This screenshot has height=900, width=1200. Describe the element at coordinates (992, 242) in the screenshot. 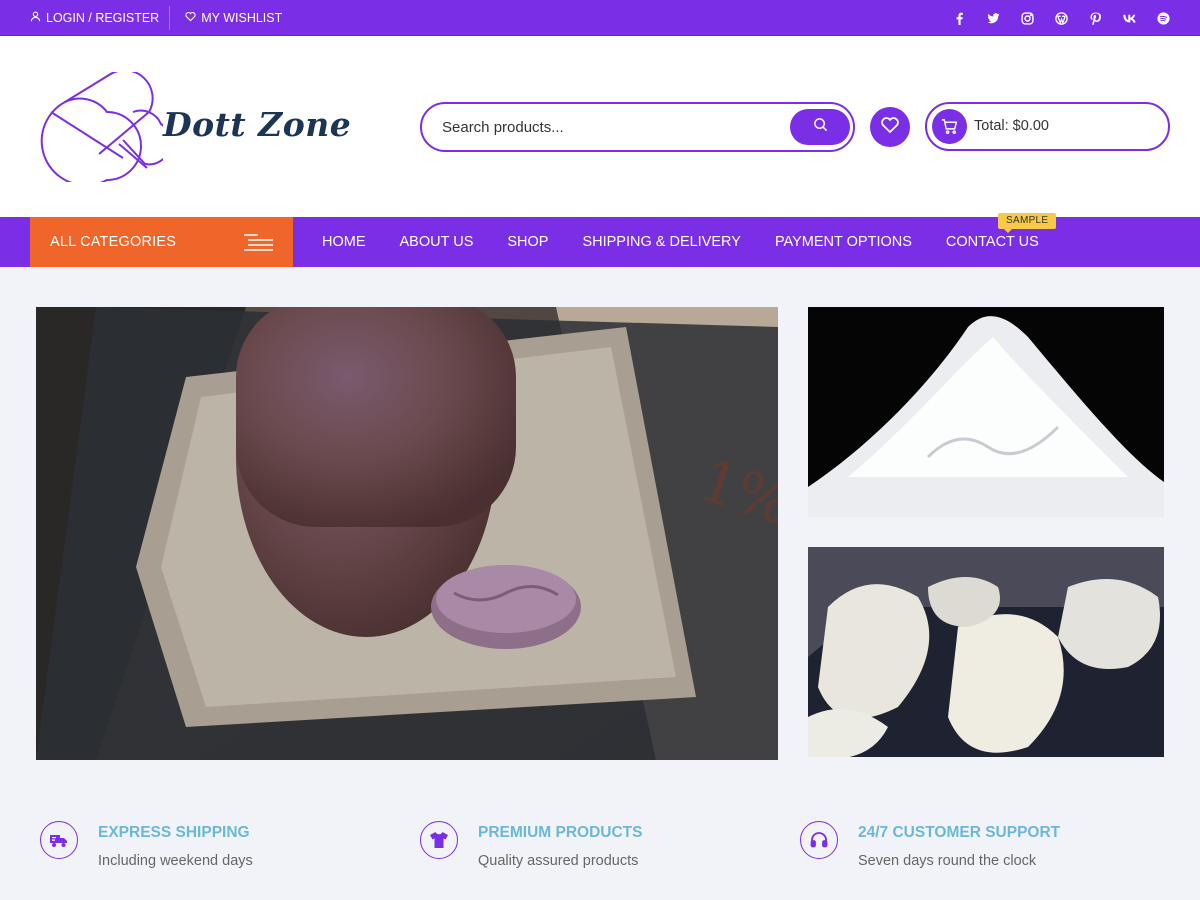

I see `nav-contact-us: CONTACT US` at that location.